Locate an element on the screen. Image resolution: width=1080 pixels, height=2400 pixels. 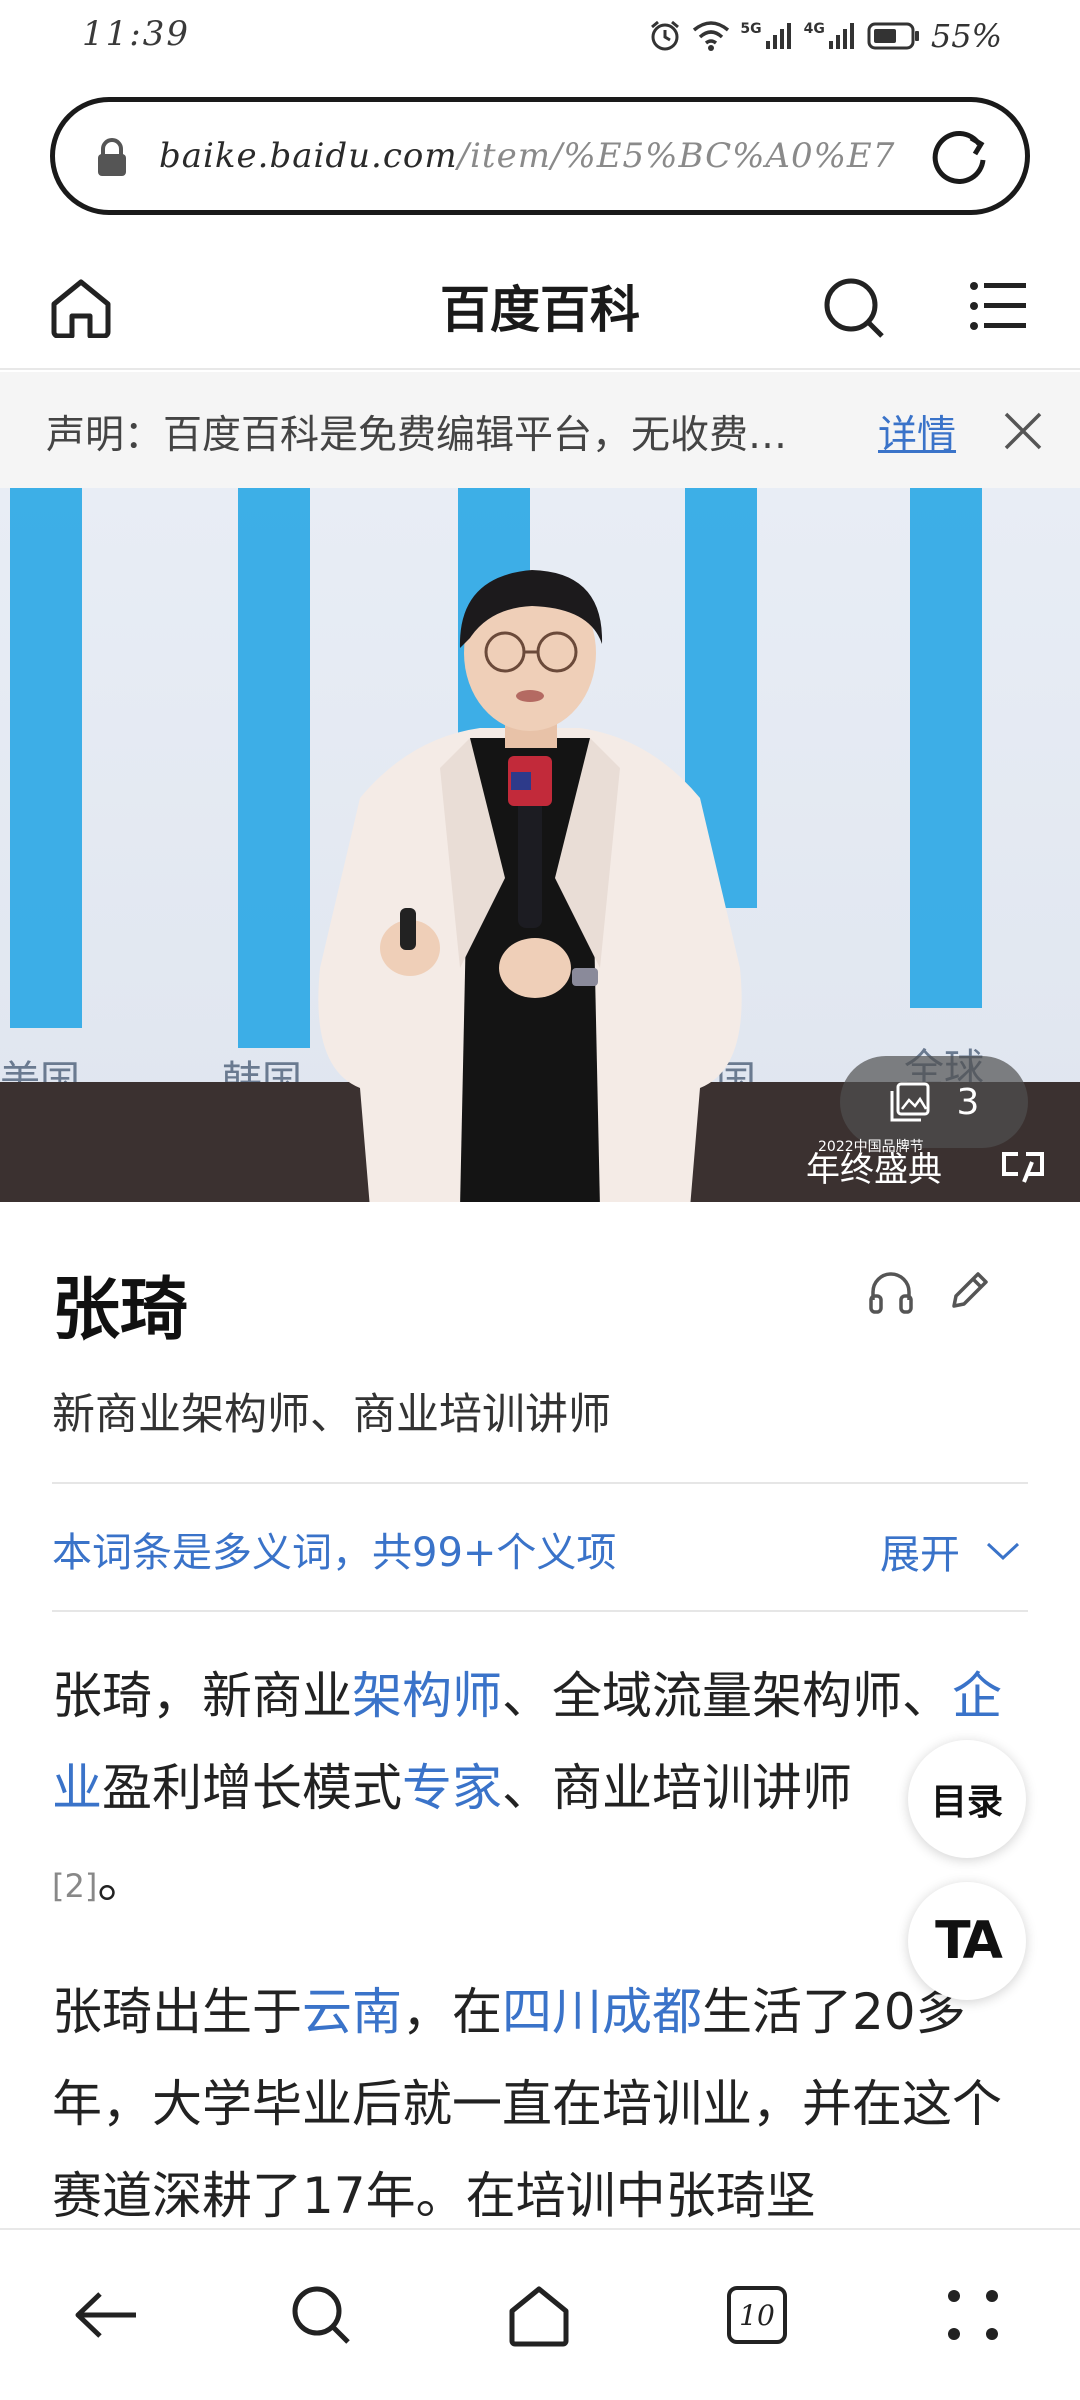
reload-icon is located at coordinates (960, 157).